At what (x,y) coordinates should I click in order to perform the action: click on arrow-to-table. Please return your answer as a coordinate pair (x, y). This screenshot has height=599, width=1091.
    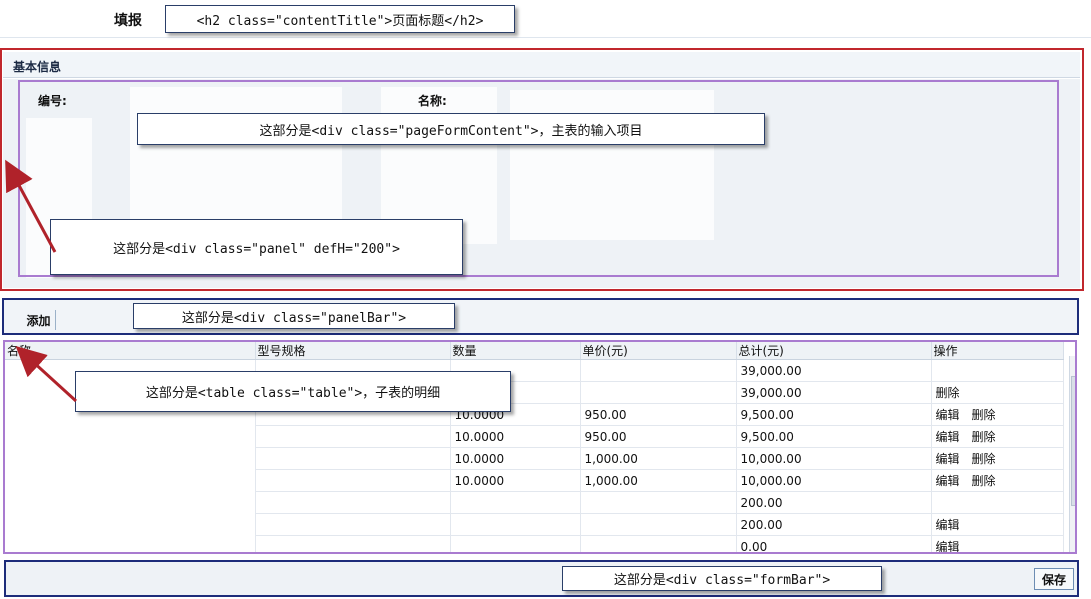
    Looking at the image, I should click on (46, 374).